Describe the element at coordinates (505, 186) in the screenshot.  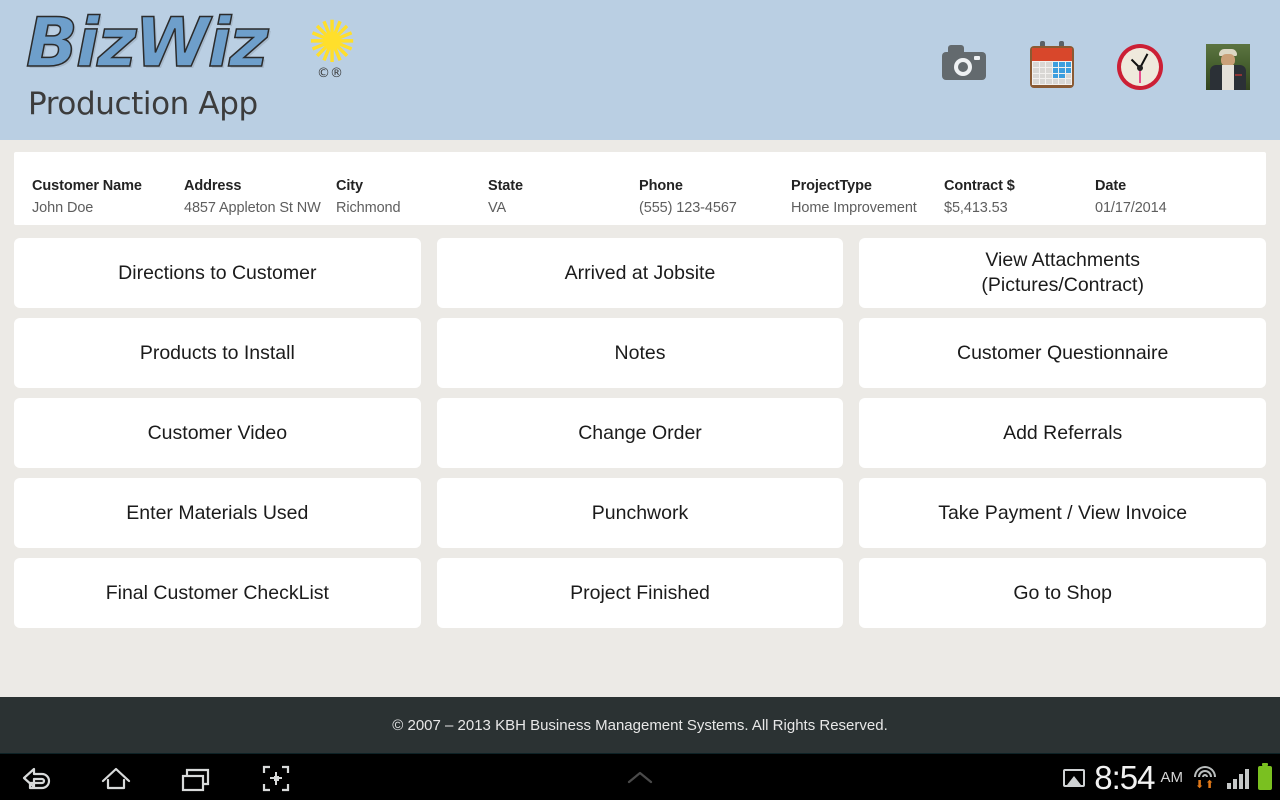
I see `info-field-label: State` at that location.